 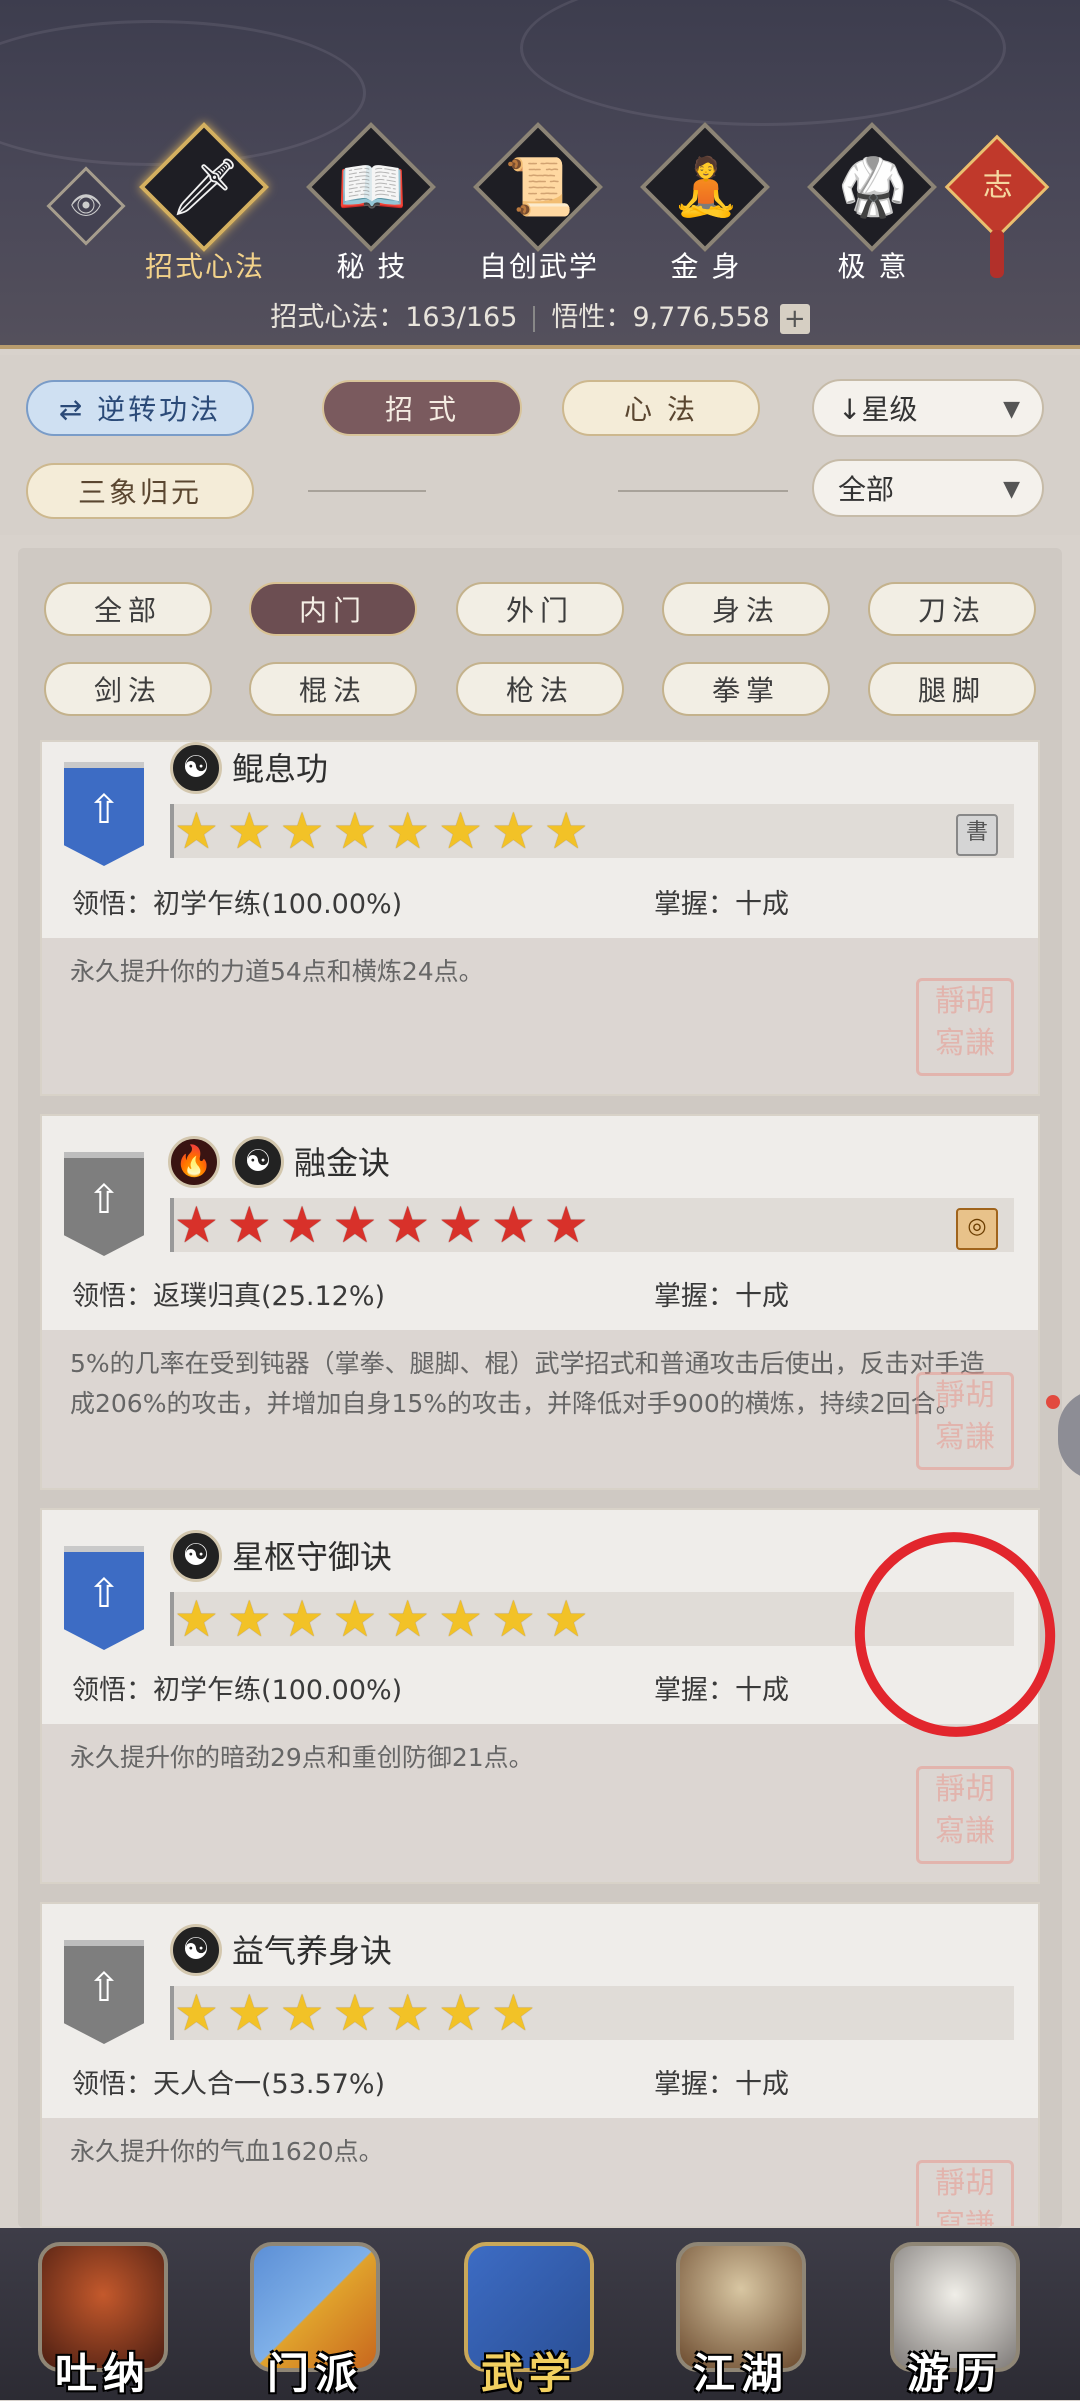 I want to click on sort-dropdown-label: 星级, so click(x=889, y=409).